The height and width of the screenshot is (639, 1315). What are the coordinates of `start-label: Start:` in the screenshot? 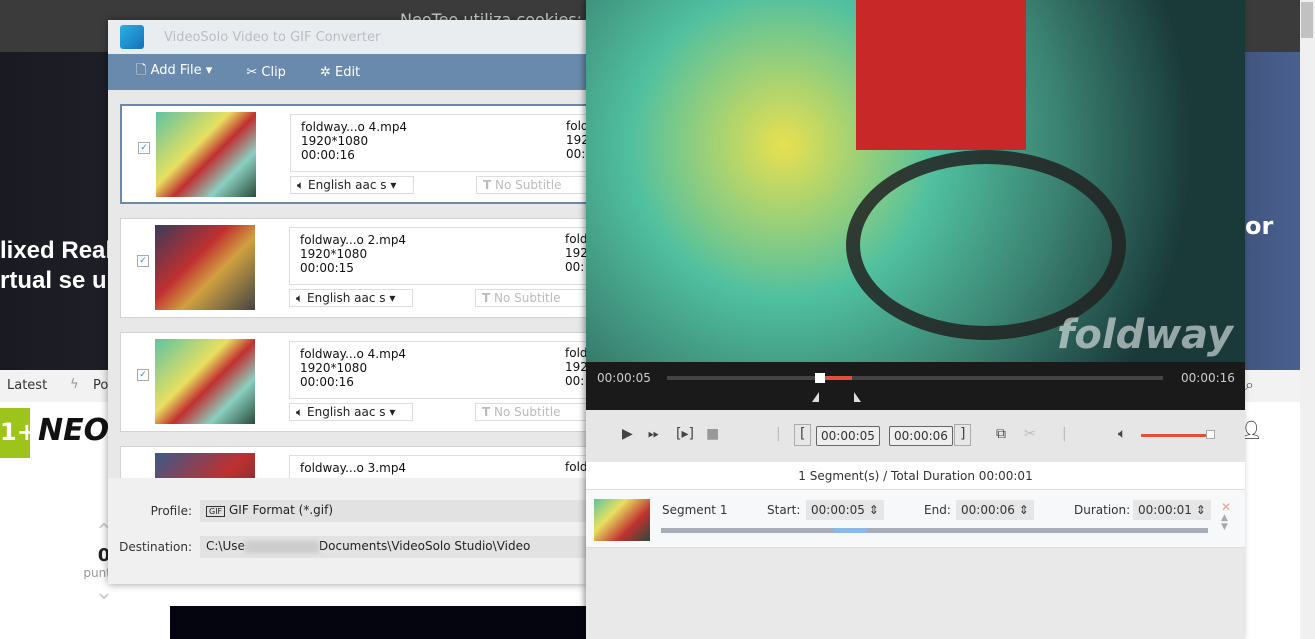 It's located at (784, 510).